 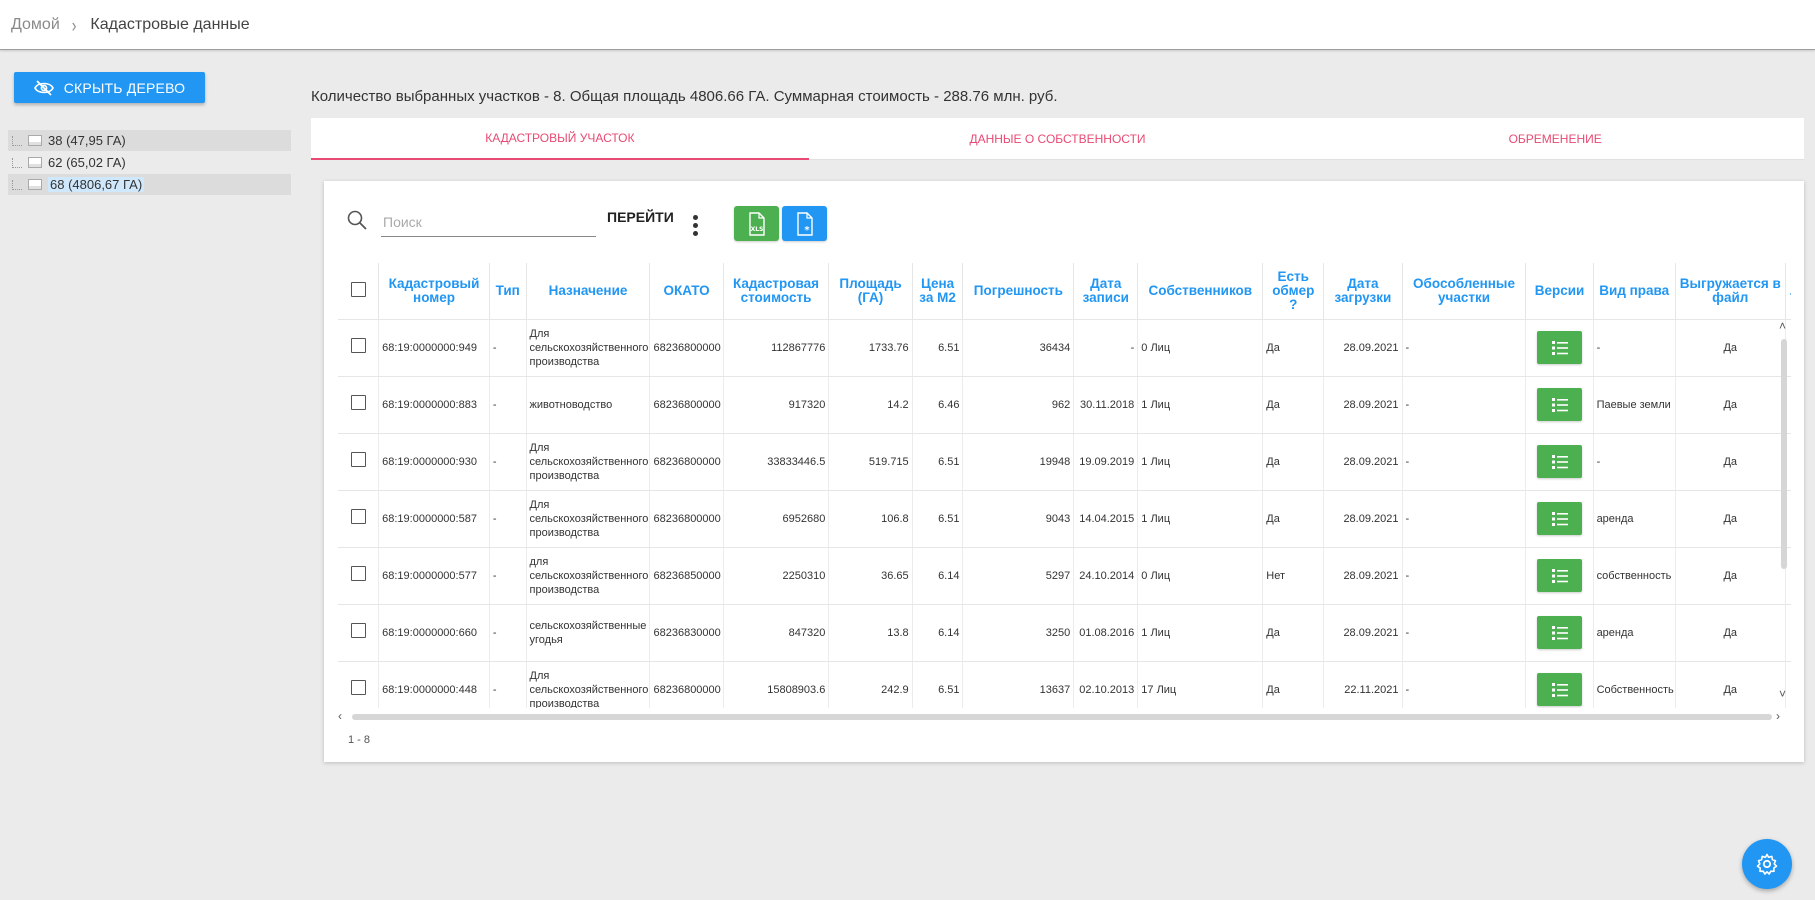 I want to click on search-input, so click(x=488, y=222).